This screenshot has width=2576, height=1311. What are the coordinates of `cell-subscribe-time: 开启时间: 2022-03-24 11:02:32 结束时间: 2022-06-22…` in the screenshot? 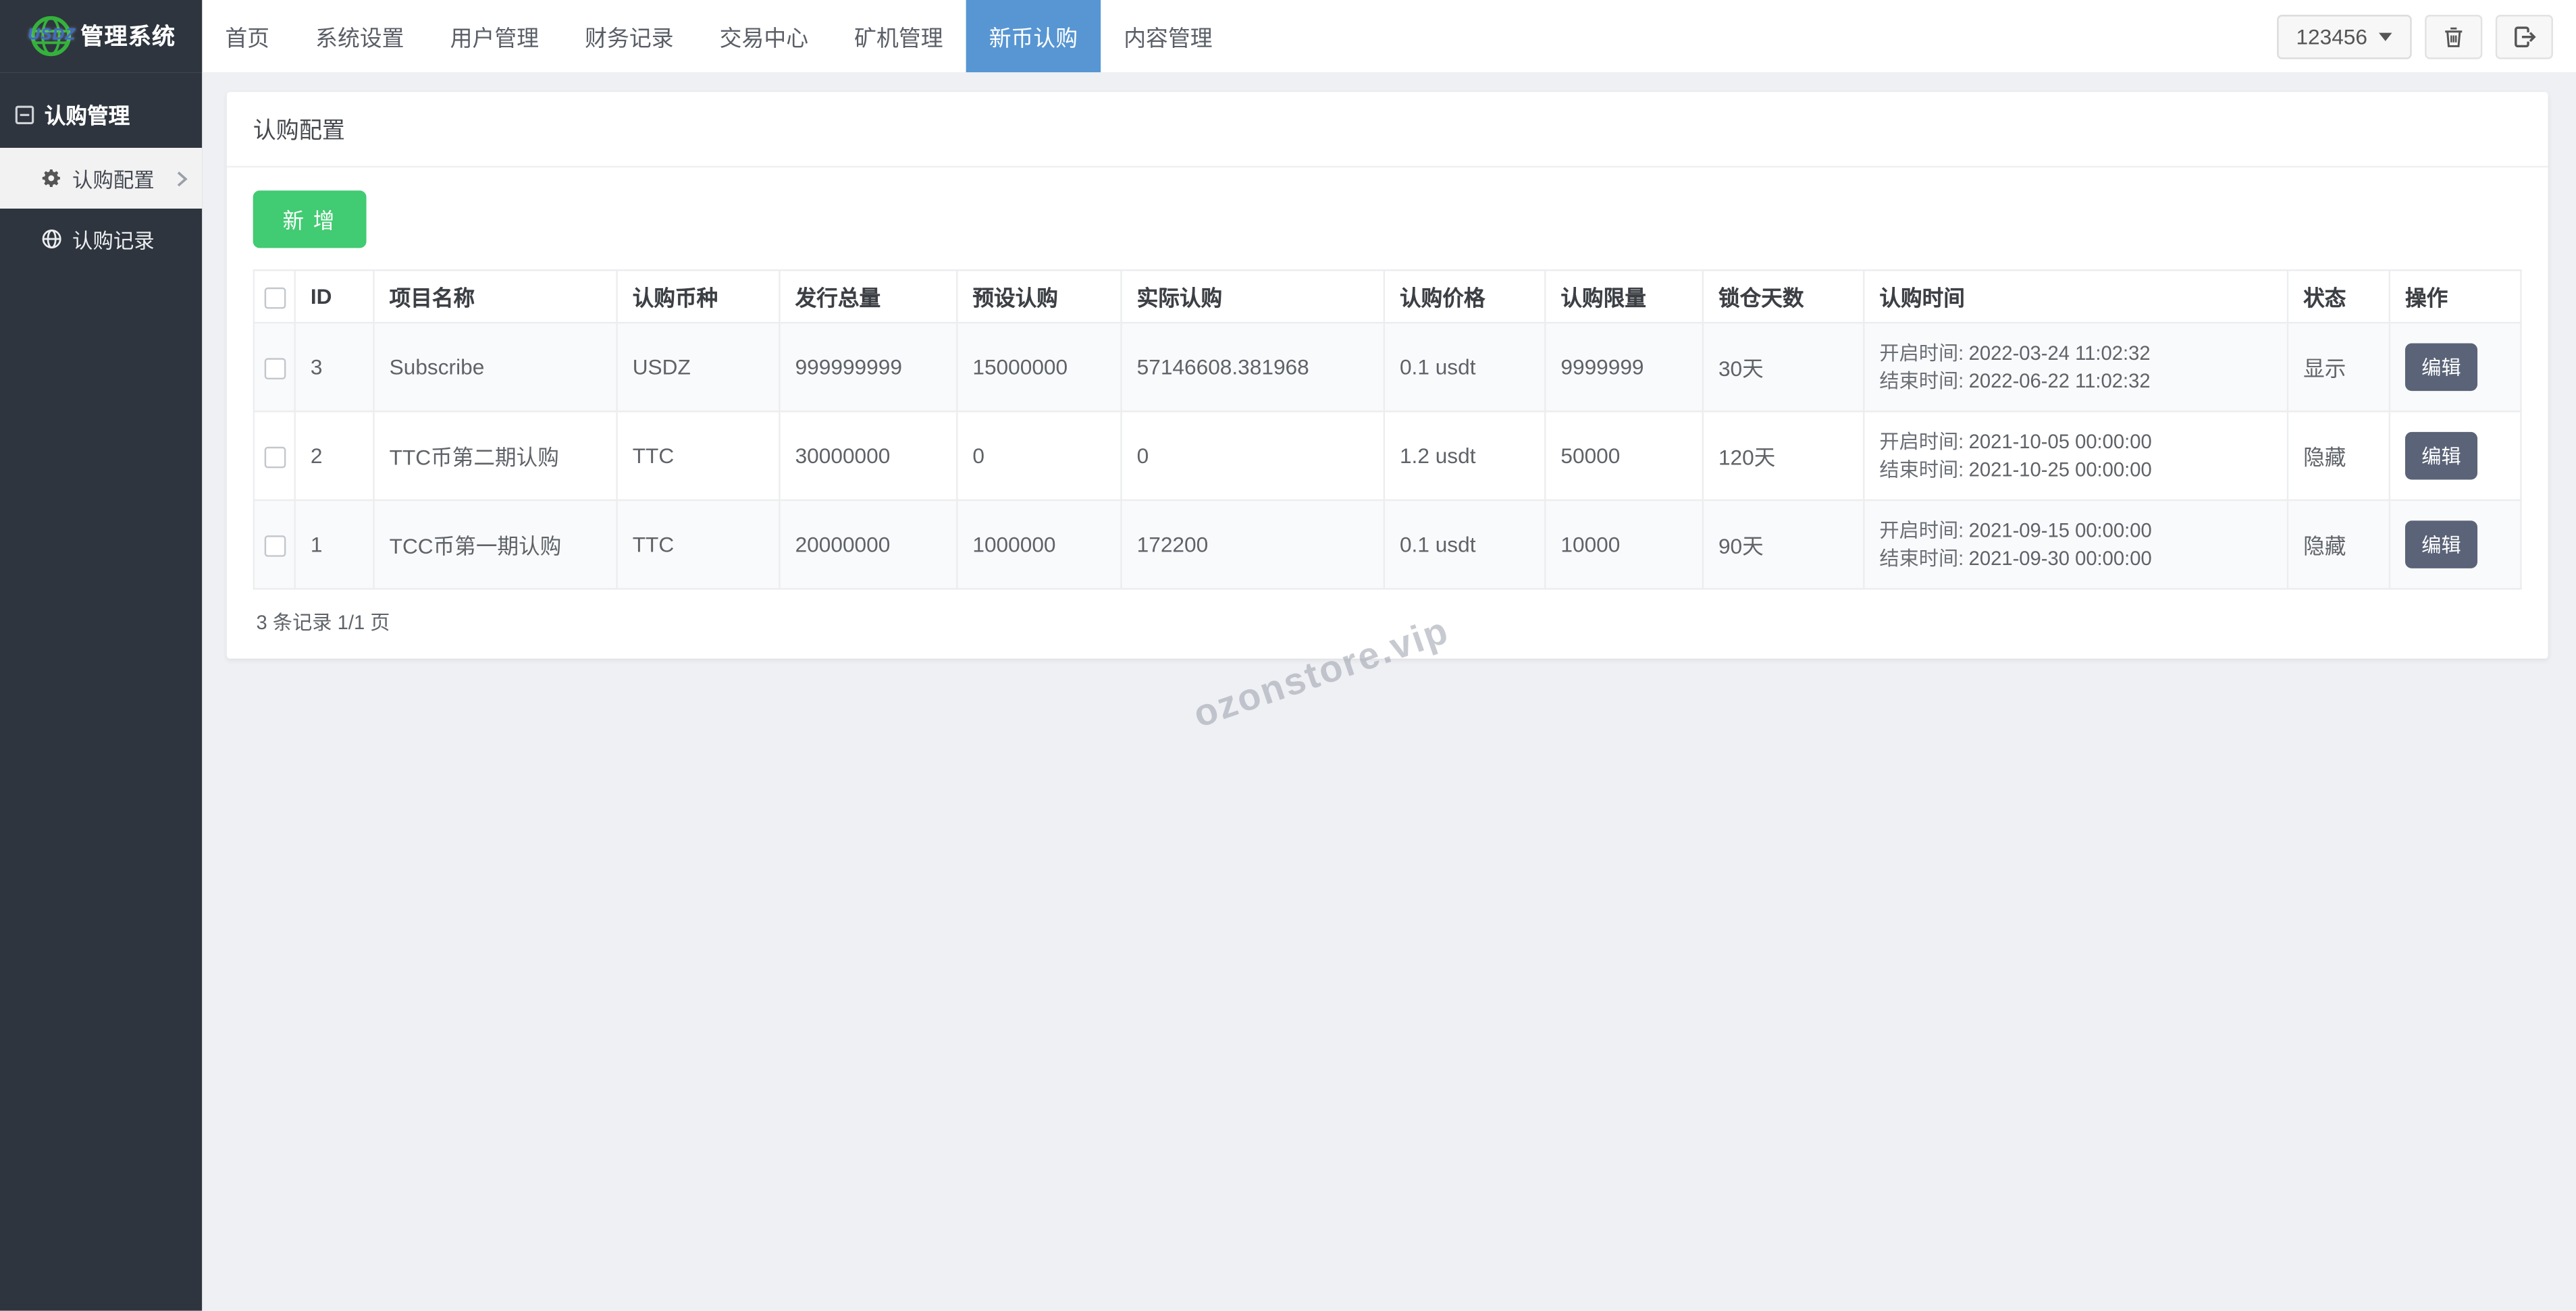 It's located at (2076, 366).